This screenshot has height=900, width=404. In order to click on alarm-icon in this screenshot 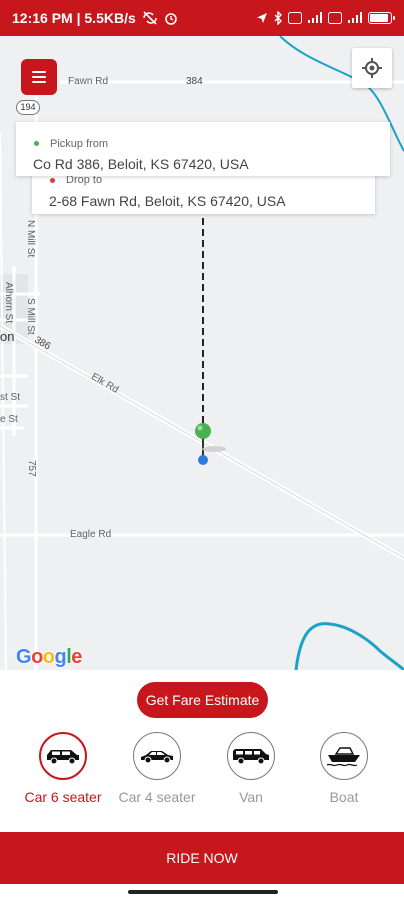, I will do `click(171, 18)`.